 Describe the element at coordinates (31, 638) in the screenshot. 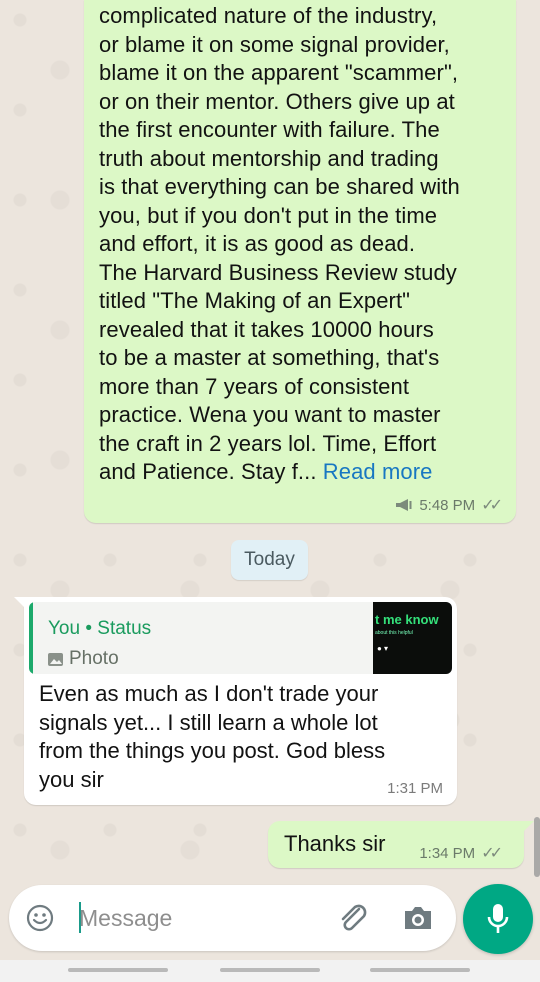

I see `quote-accent-bar` at that location.